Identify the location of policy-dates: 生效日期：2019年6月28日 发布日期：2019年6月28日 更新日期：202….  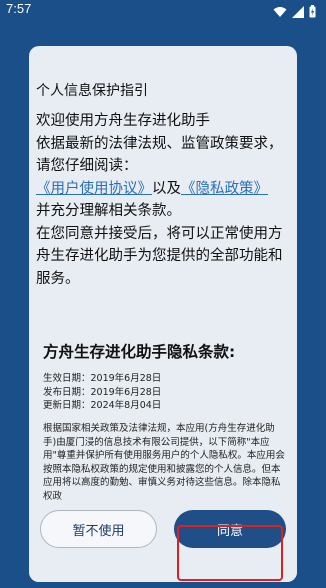
(102, 392).